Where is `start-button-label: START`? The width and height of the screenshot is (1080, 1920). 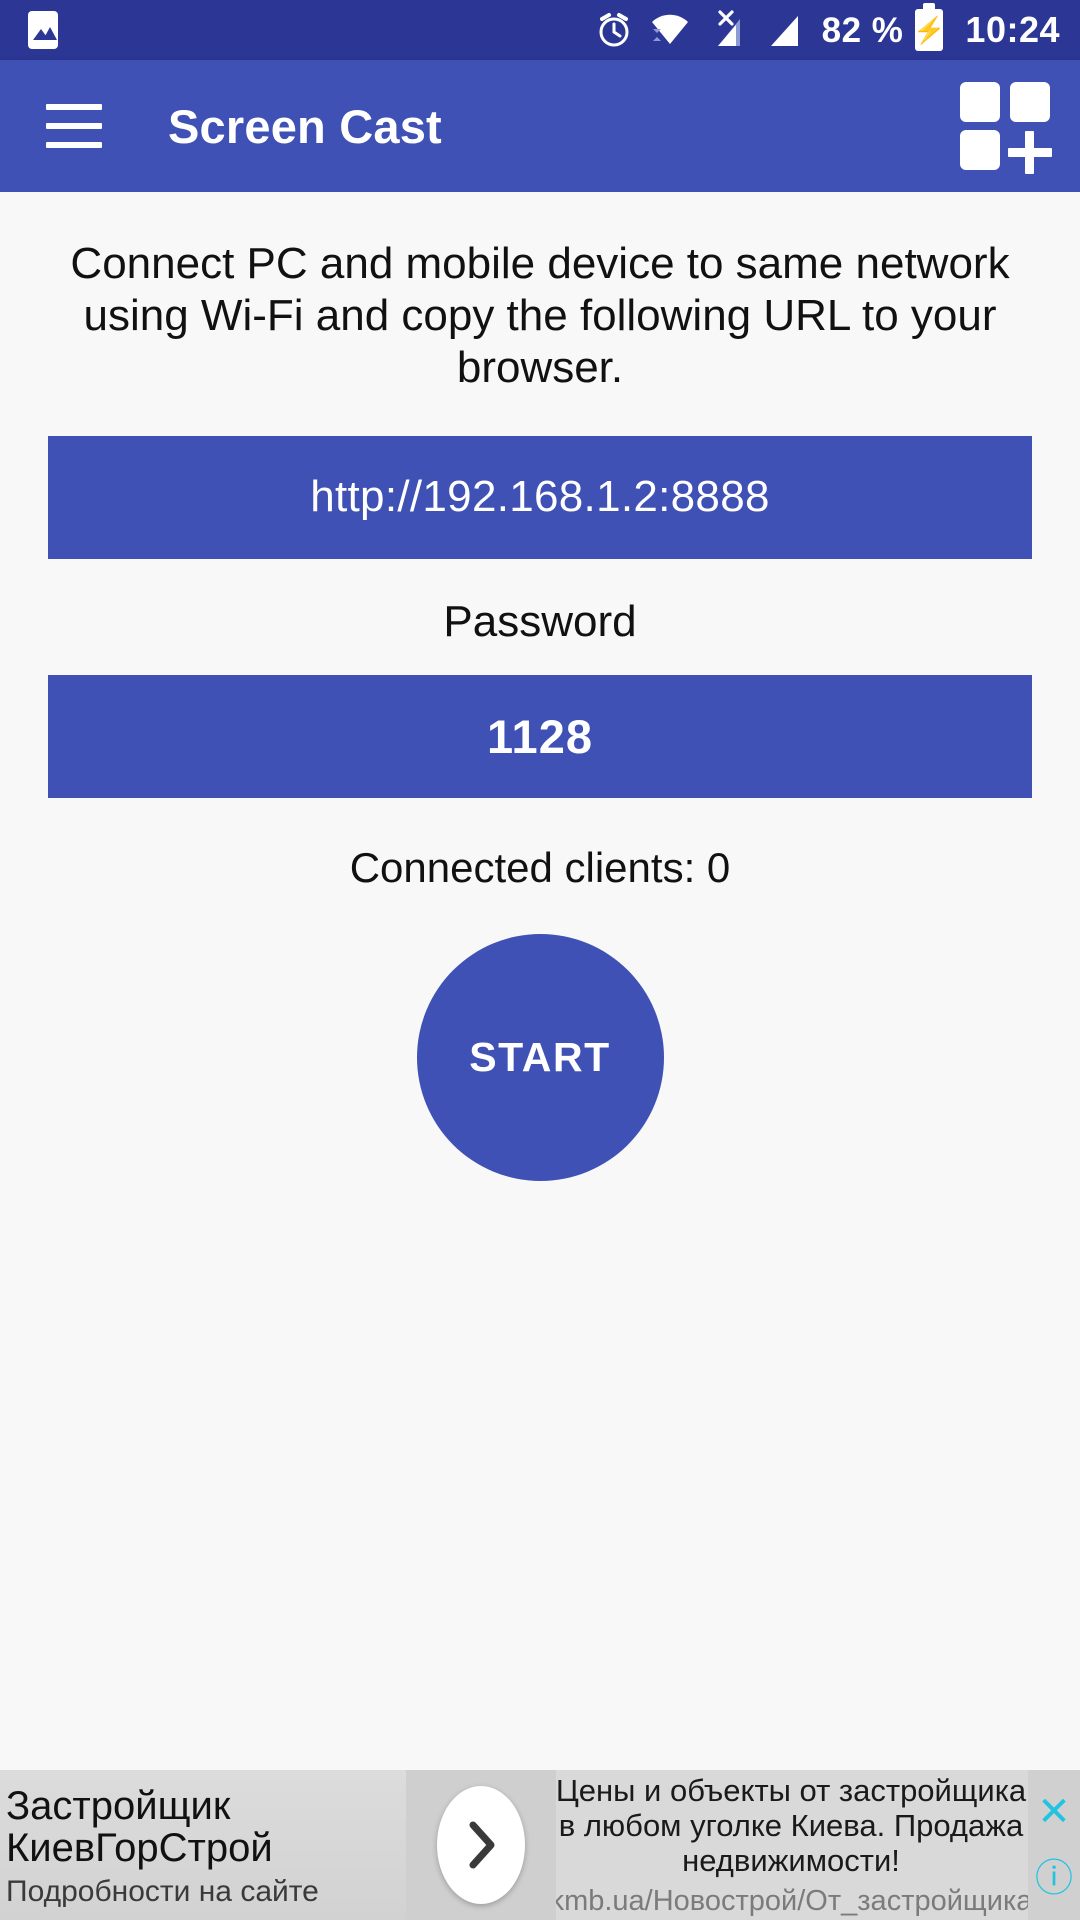
start-button-label: START is located at coordinates (540, 1056).